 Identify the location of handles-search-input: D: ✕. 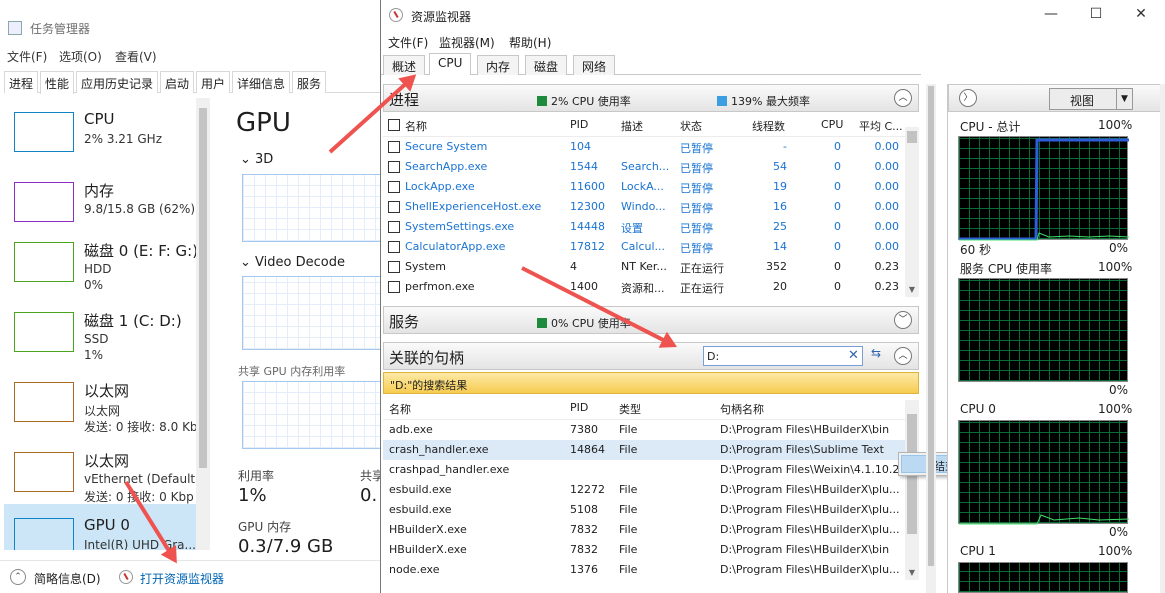
(783, 356).